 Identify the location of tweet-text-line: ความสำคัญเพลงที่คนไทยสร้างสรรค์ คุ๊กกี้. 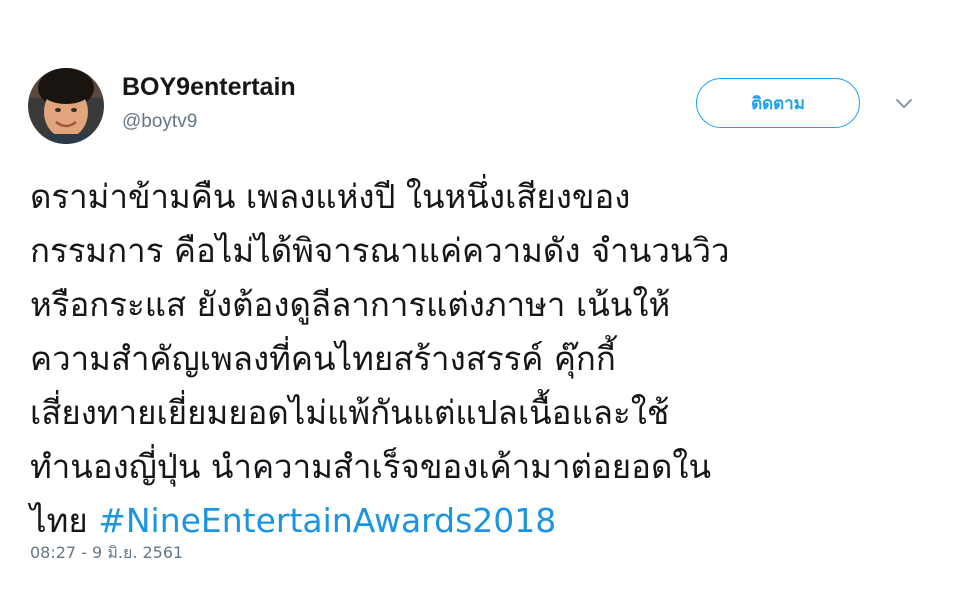
(323, 358).